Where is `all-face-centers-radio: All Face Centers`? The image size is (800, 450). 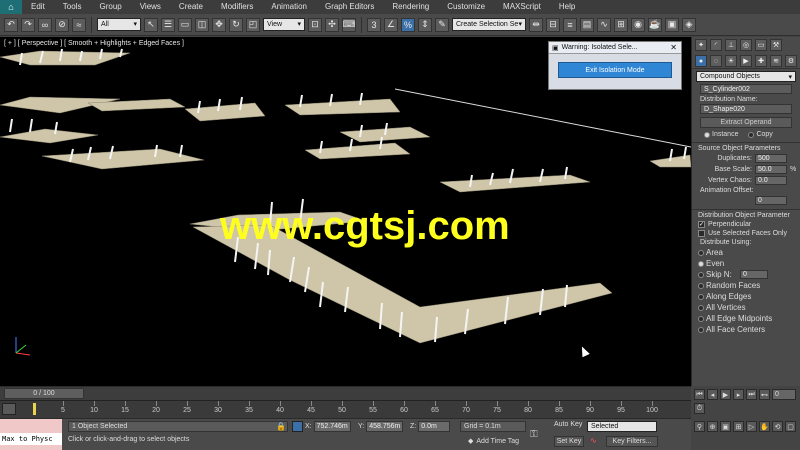
all-face-centers-radio: All Face Centers is located at coordinates (746, 329).